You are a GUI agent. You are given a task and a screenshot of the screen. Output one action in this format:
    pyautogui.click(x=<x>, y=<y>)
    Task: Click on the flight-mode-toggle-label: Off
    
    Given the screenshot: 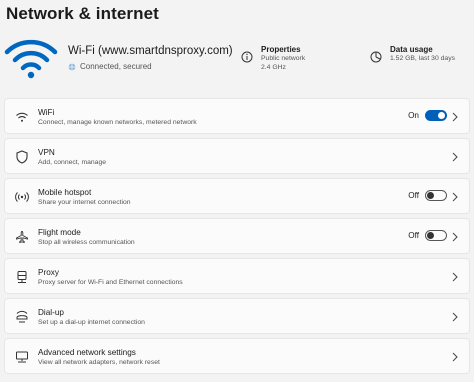 What is the action you would take?
    pyautogui.click(x=413, y=235)
    